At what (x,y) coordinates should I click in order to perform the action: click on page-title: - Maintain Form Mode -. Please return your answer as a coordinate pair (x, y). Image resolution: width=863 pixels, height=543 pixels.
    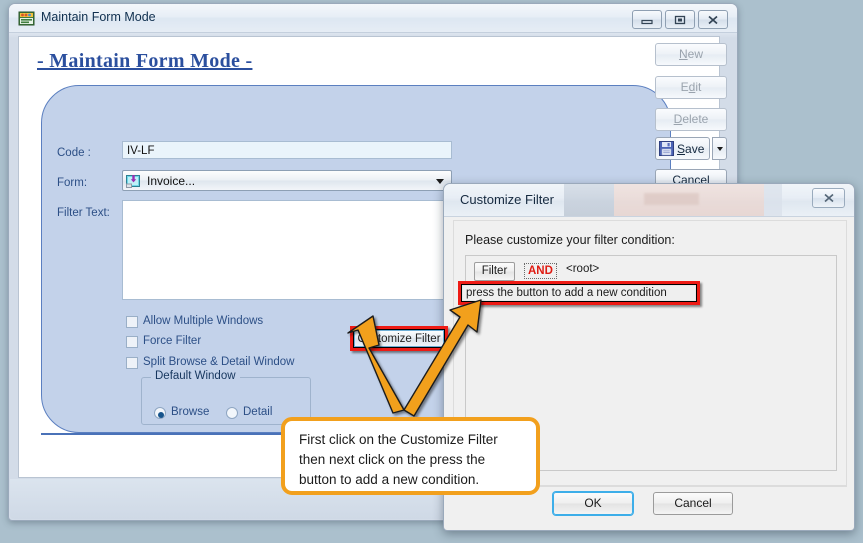
    Looking at the image, I should click on (145, 61).